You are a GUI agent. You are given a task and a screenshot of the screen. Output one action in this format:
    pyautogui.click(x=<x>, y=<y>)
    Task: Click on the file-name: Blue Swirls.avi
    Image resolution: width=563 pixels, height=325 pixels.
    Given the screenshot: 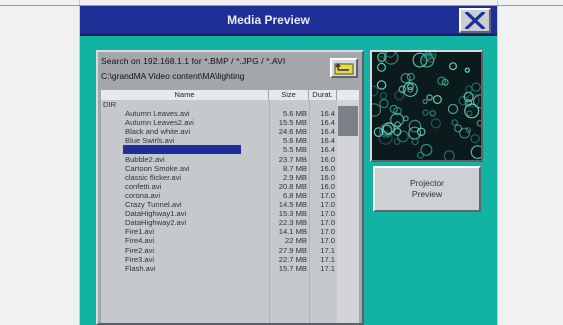 What is the action you would take?
    pyautogui.click(x=150, y=141)
    